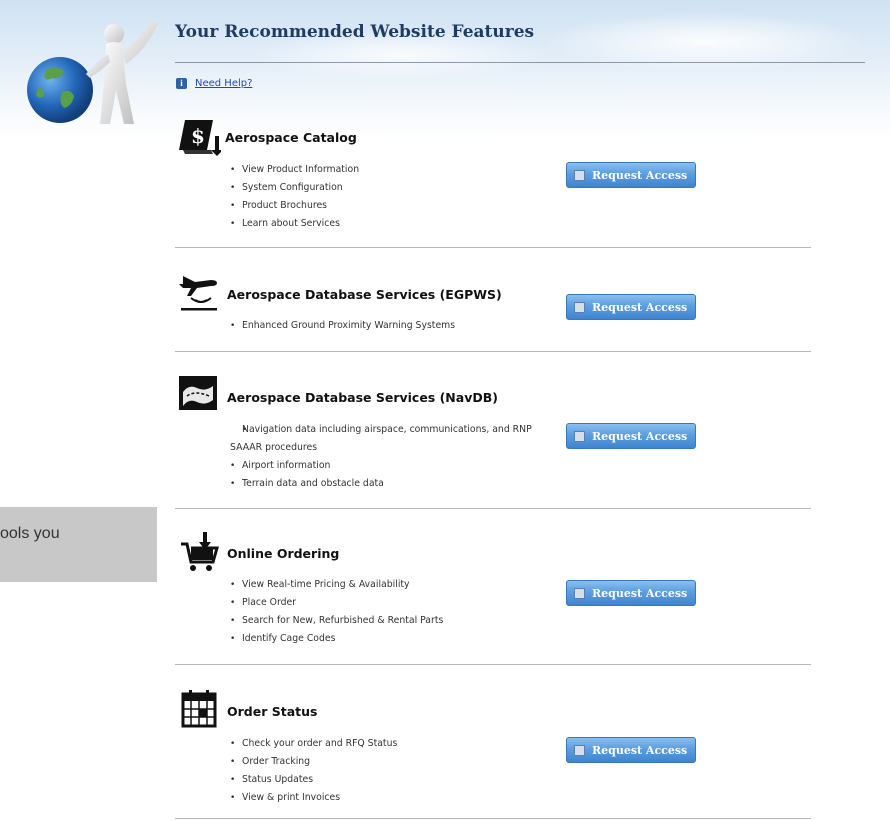 This screenshot has width=890, height=821. What do you see at coordinates (355, 32) in the screenshot?
I see `page-title: Your Recommended Website Features` at bounding box center [355, 32].